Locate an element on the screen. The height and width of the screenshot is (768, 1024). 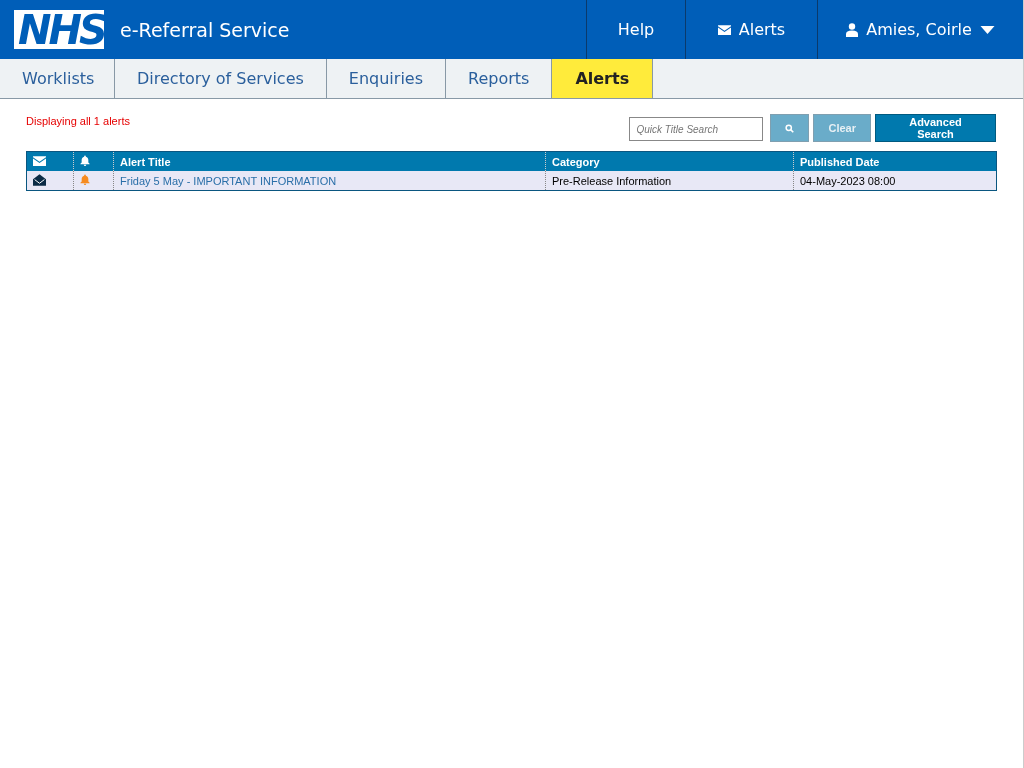
table-cell: Pre-Release Information is located at coordinates (669, 181).